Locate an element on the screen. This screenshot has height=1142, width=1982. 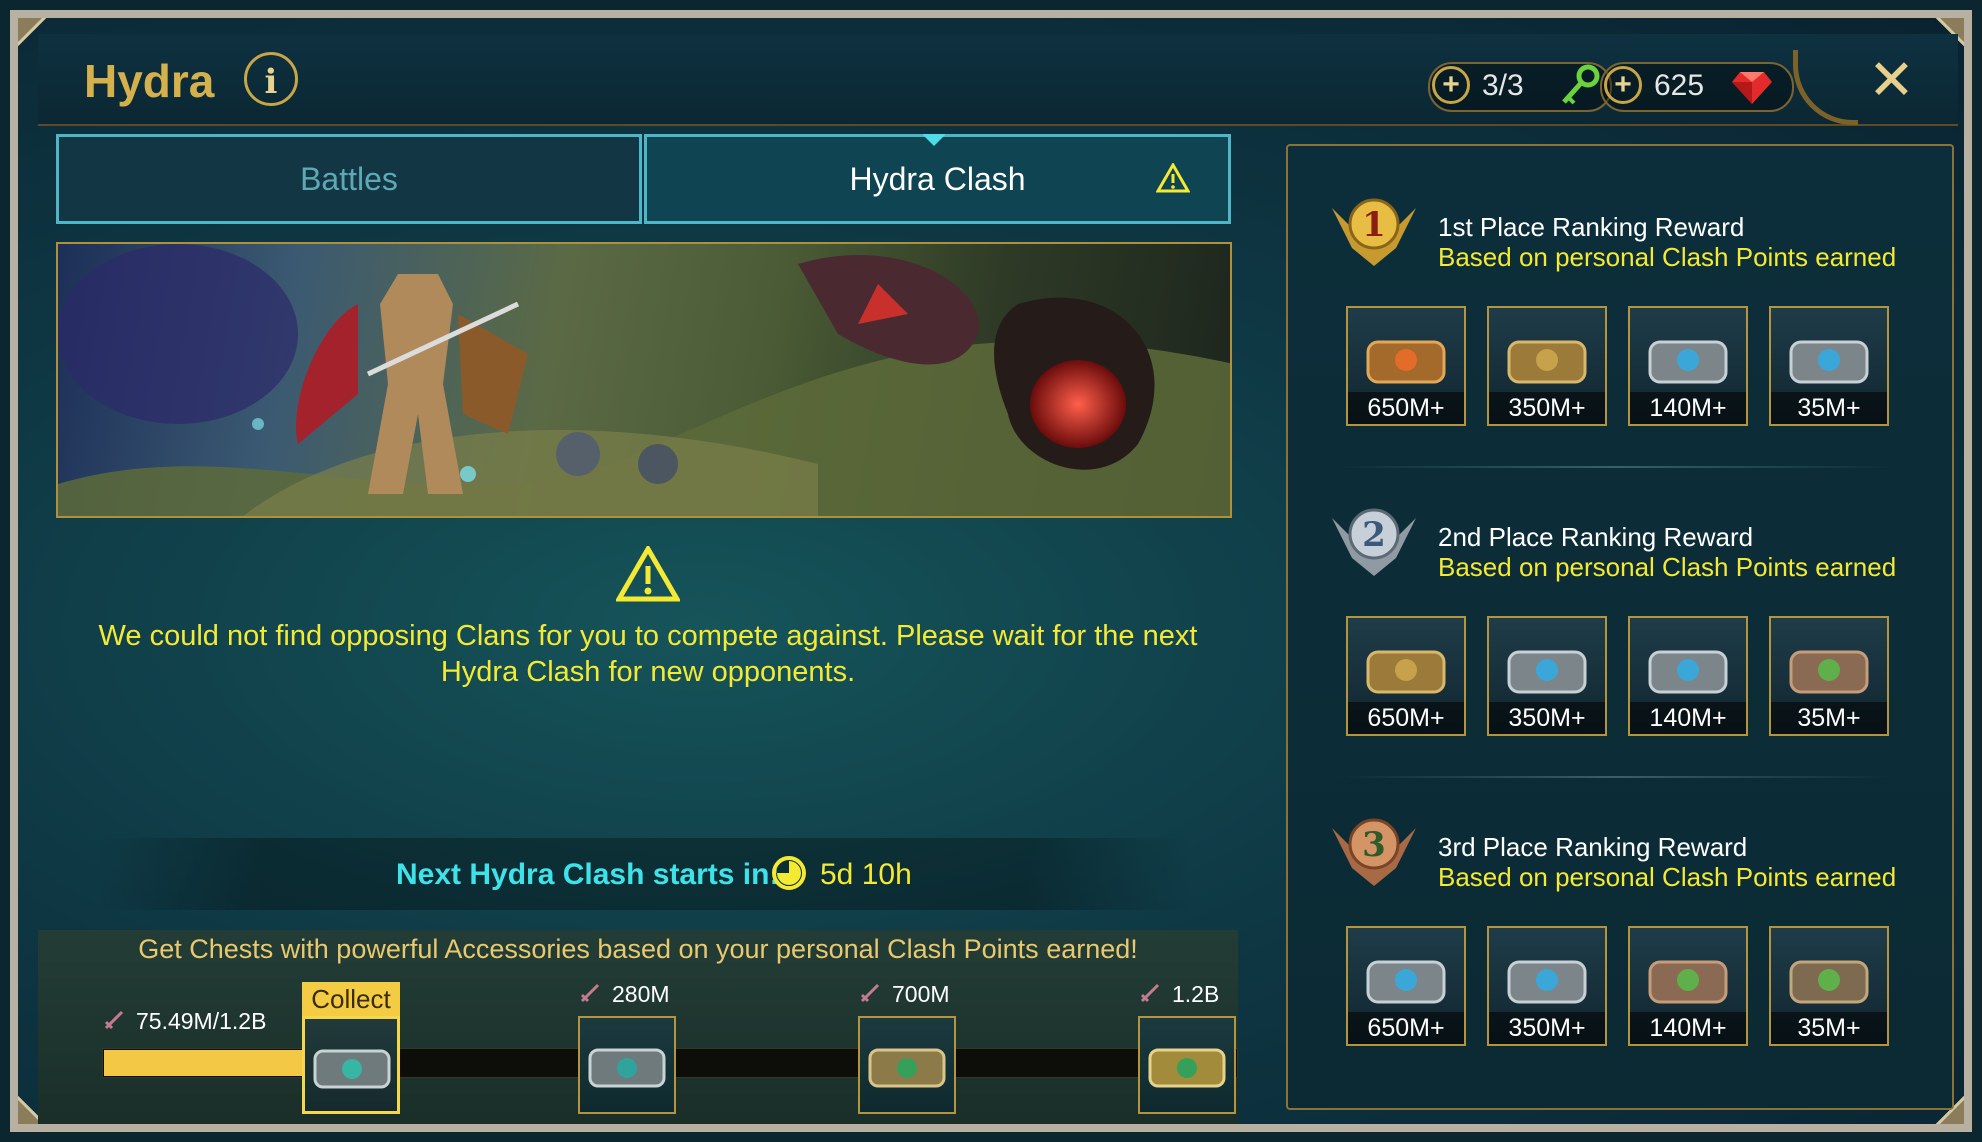
keys-counter: + 3/3 is located at coordinates (1520, 87).